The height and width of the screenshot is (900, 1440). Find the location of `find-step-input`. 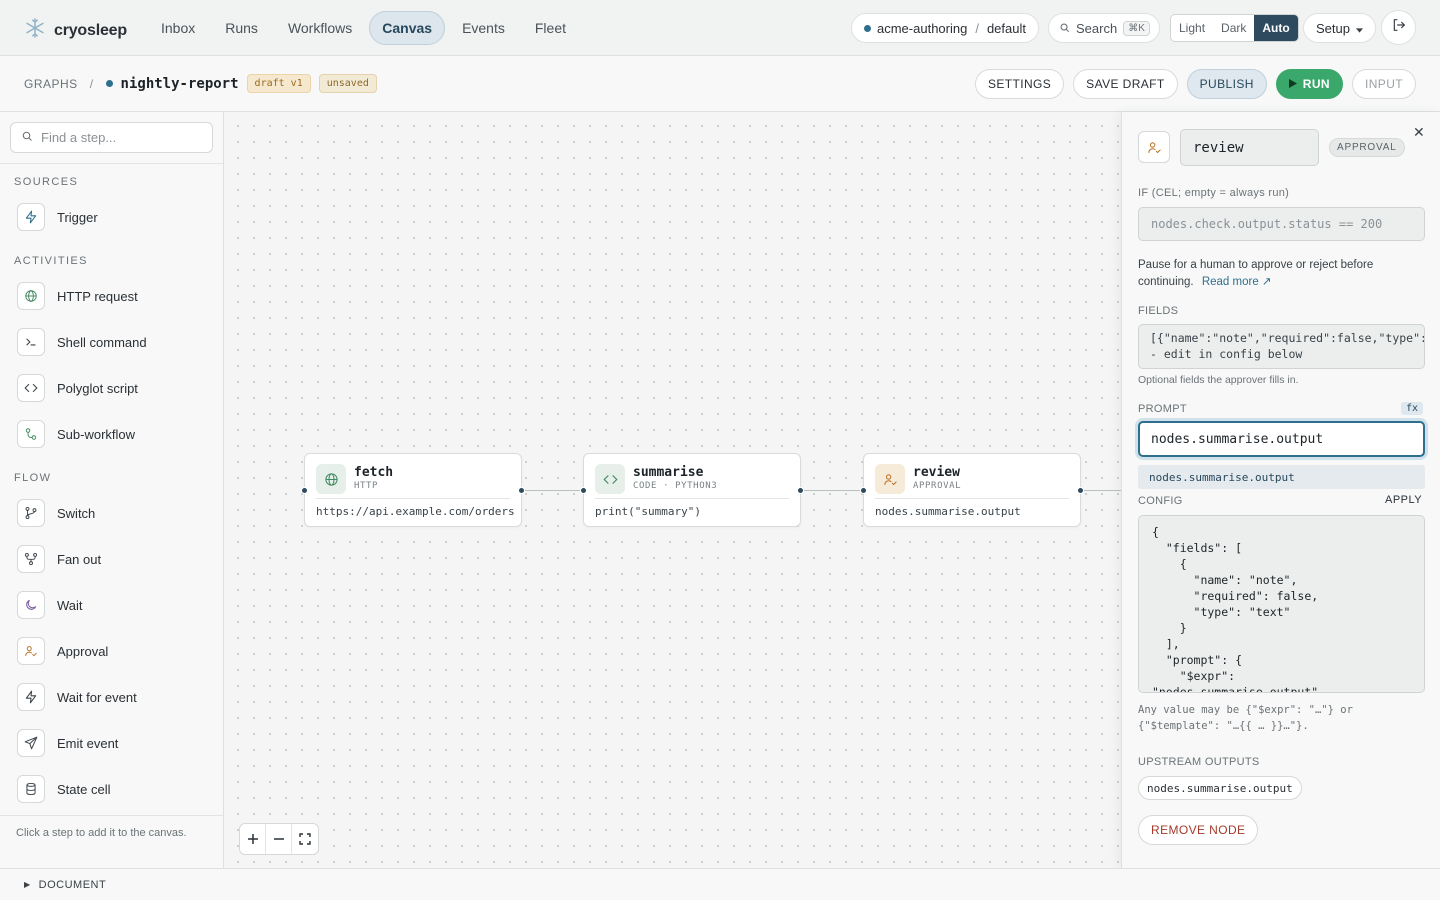

find-step-input is located at coordinates (116, 137).